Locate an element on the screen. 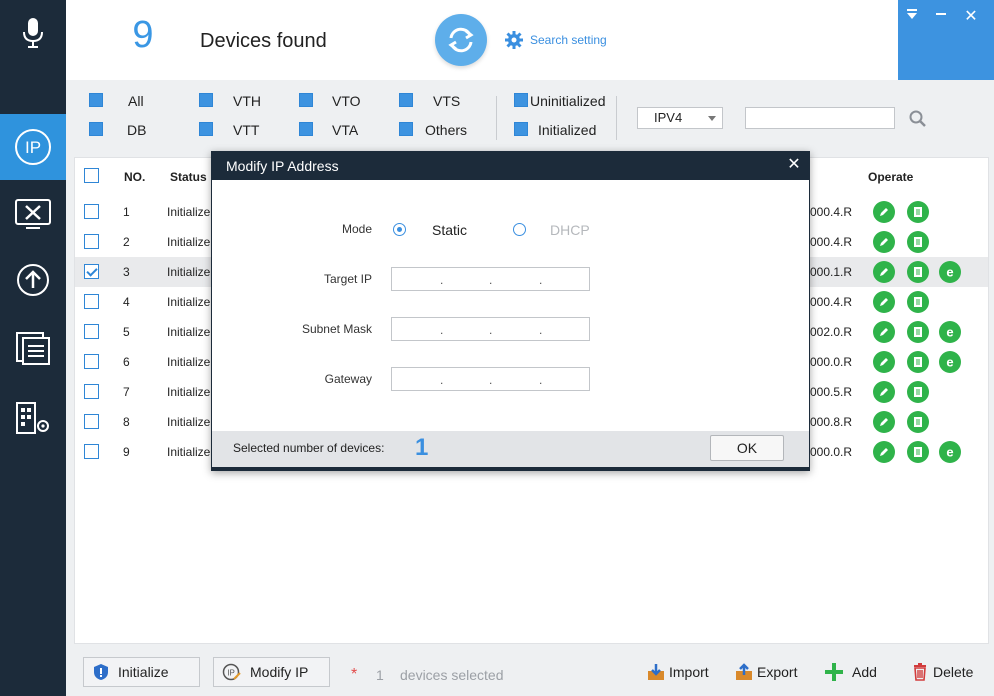  search-setting-link: Search setting is located at coordinates (555, 40).